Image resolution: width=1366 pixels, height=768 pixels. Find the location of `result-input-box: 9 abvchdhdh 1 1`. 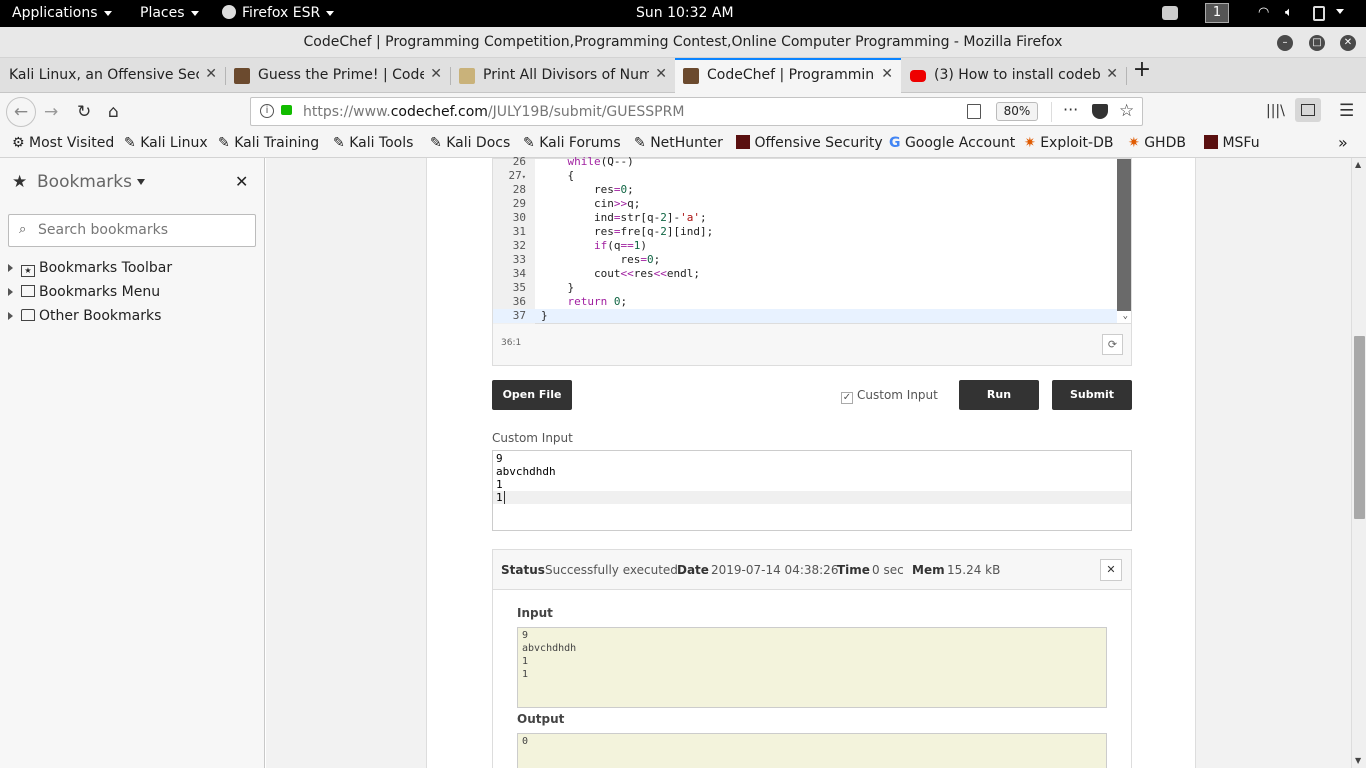

result-input-box: 9 abvchdhdh 1 1 is located at coordinates (812, 667).